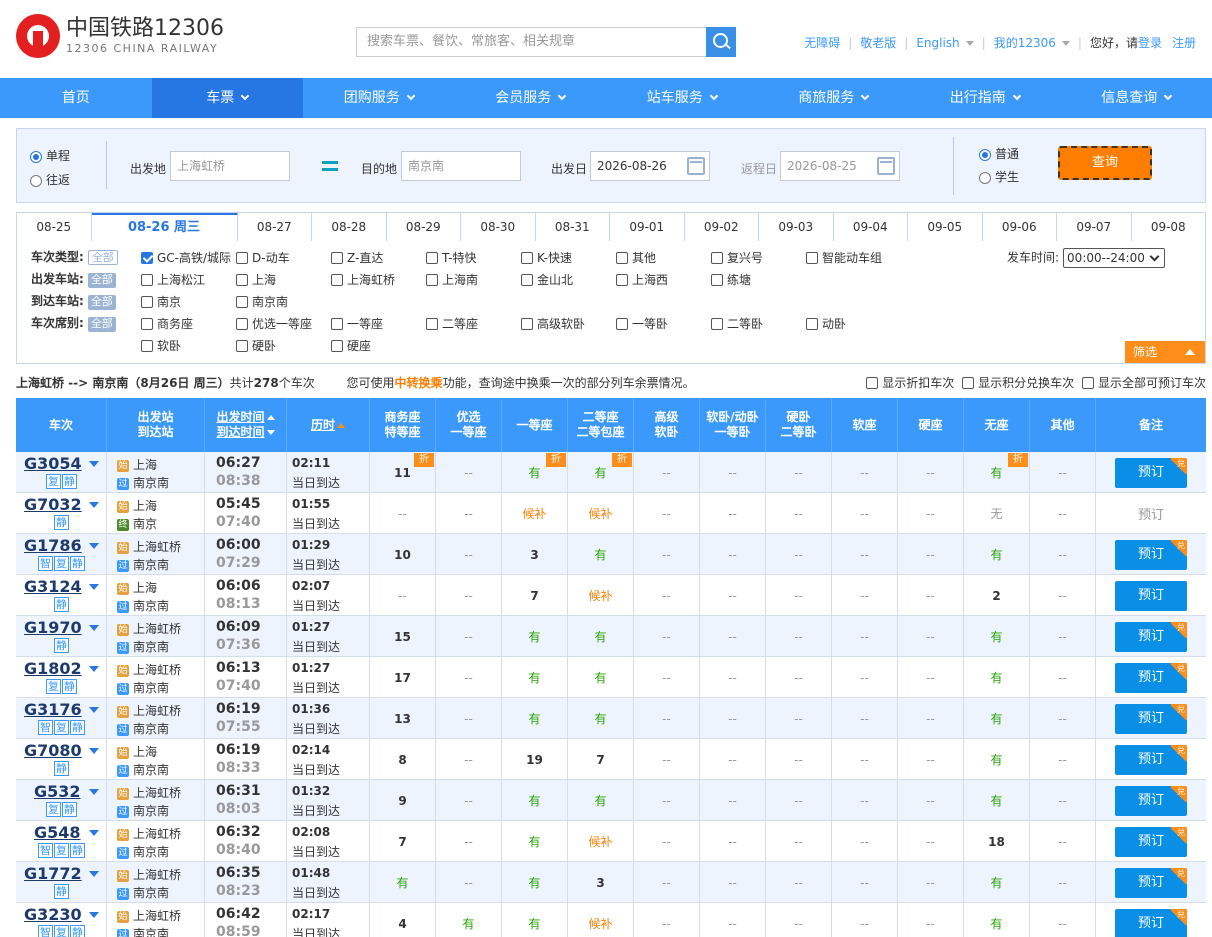 This screenshot has height=937, width=1212. Describe the element at coordinates (871, 227) in the screenshot. I see `date-tab: 09-04` at that location.